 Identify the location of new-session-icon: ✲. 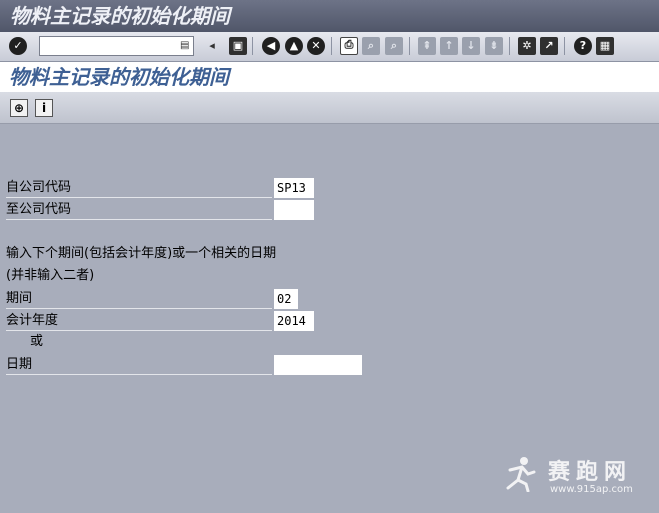
(527, 46).